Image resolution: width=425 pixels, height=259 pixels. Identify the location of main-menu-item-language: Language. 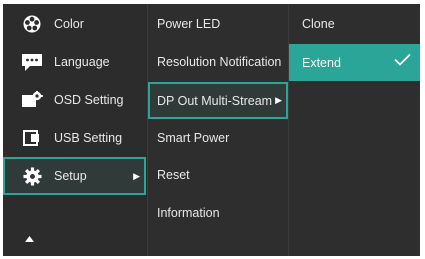
(74, 62).